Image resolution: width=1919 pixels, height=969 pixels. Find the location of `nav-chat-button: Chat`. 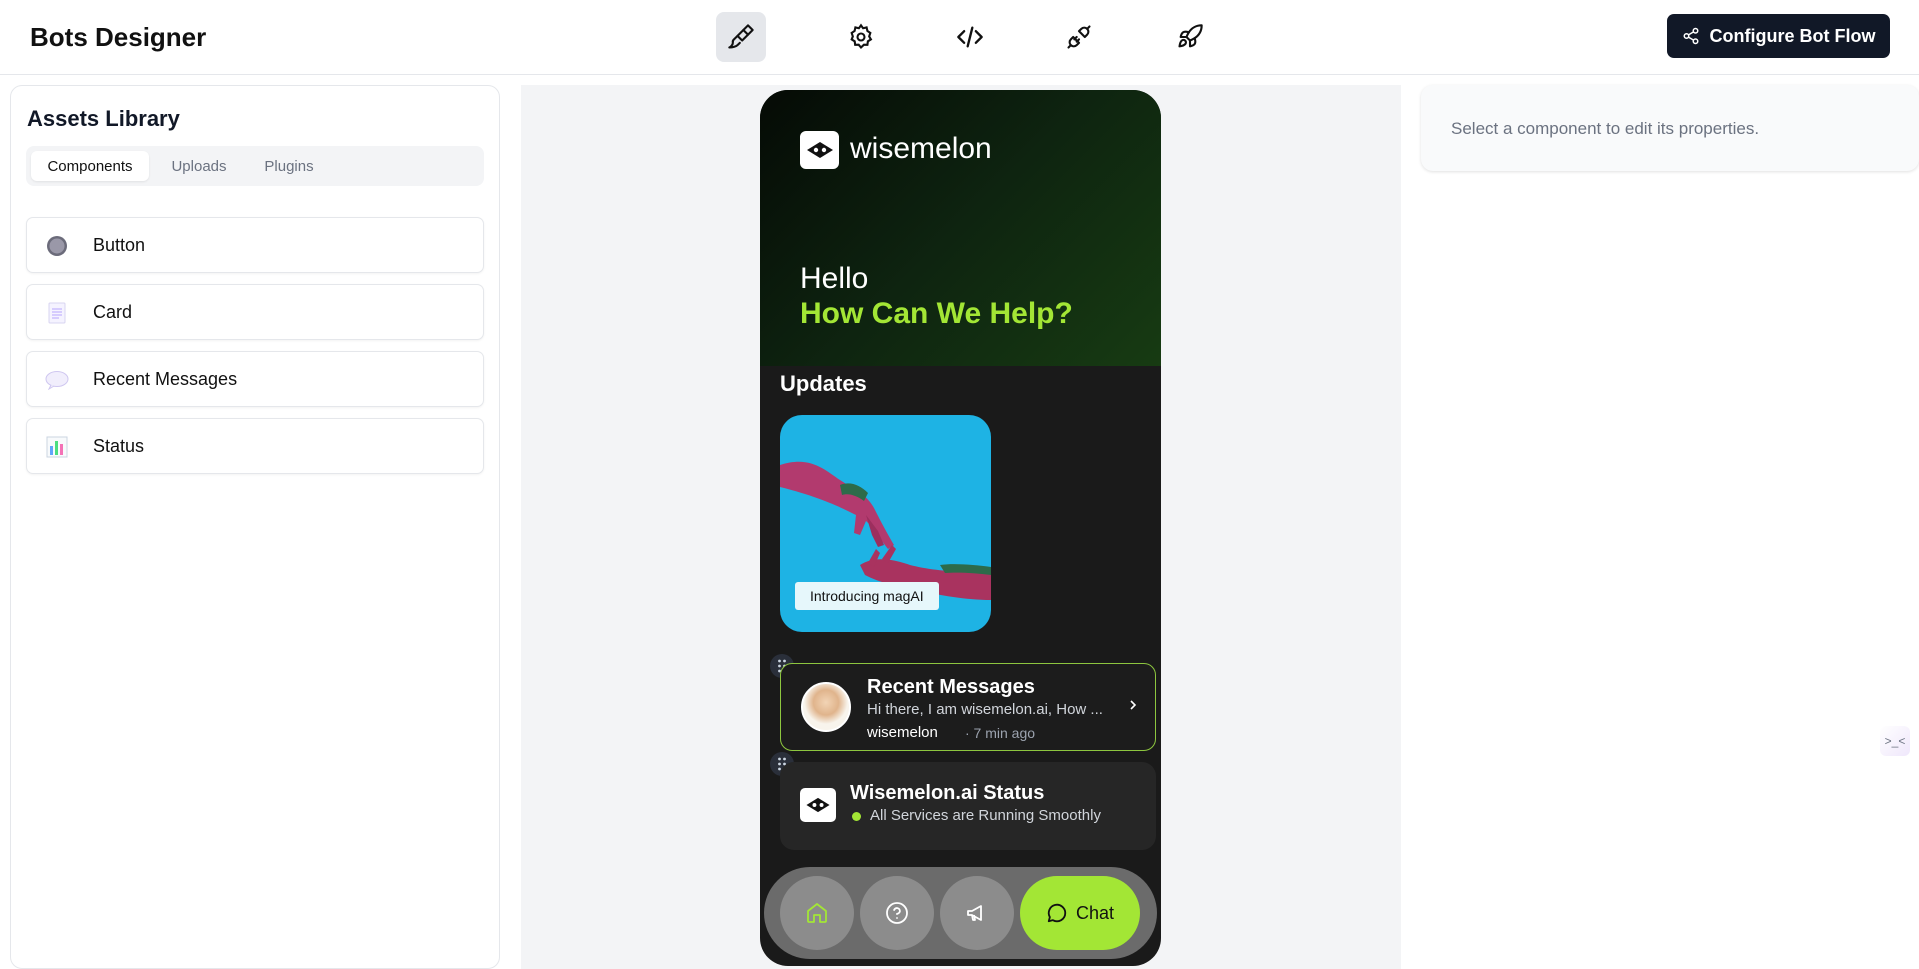

nav-chat-button: Chat is located at coordinates (1080, 913).